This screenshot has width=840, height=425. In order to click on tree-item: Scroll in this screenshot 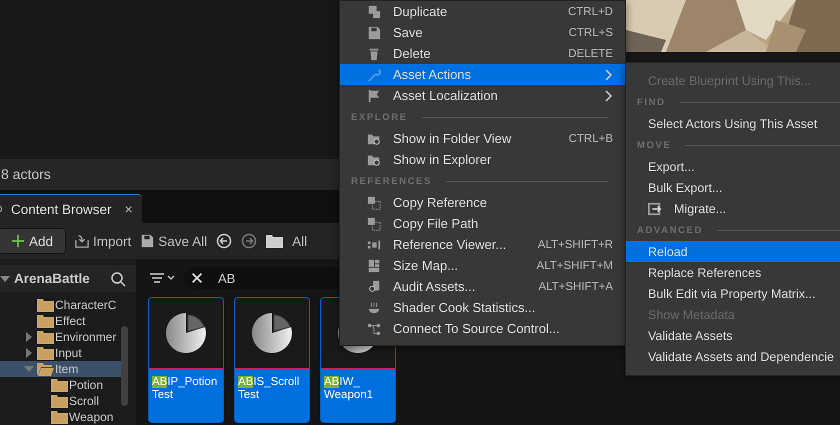, I will do `click(60, 401)`.